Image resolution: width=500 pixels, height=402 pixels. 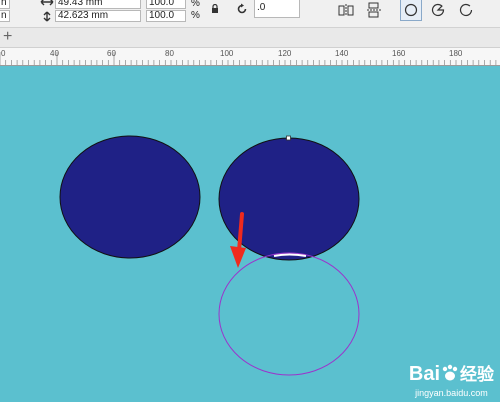 I want to click on ruler-label: 80, so click(x=169, y=53).